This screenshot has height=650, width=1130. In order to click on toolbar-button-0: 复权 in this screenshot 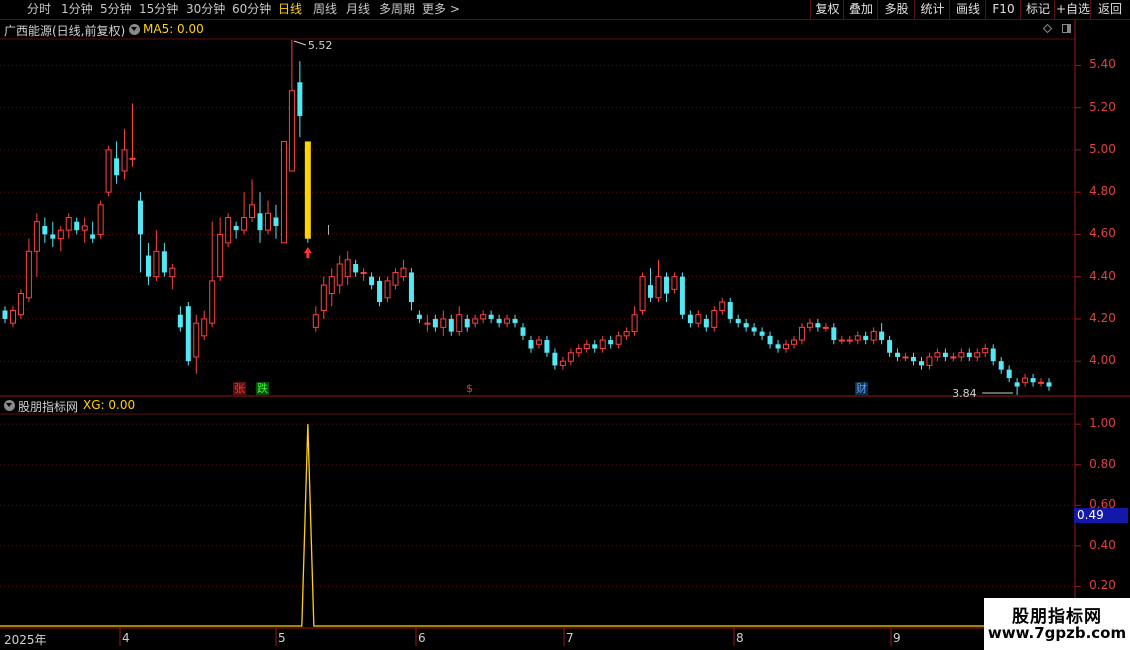, I will do `click(827, 9)`.